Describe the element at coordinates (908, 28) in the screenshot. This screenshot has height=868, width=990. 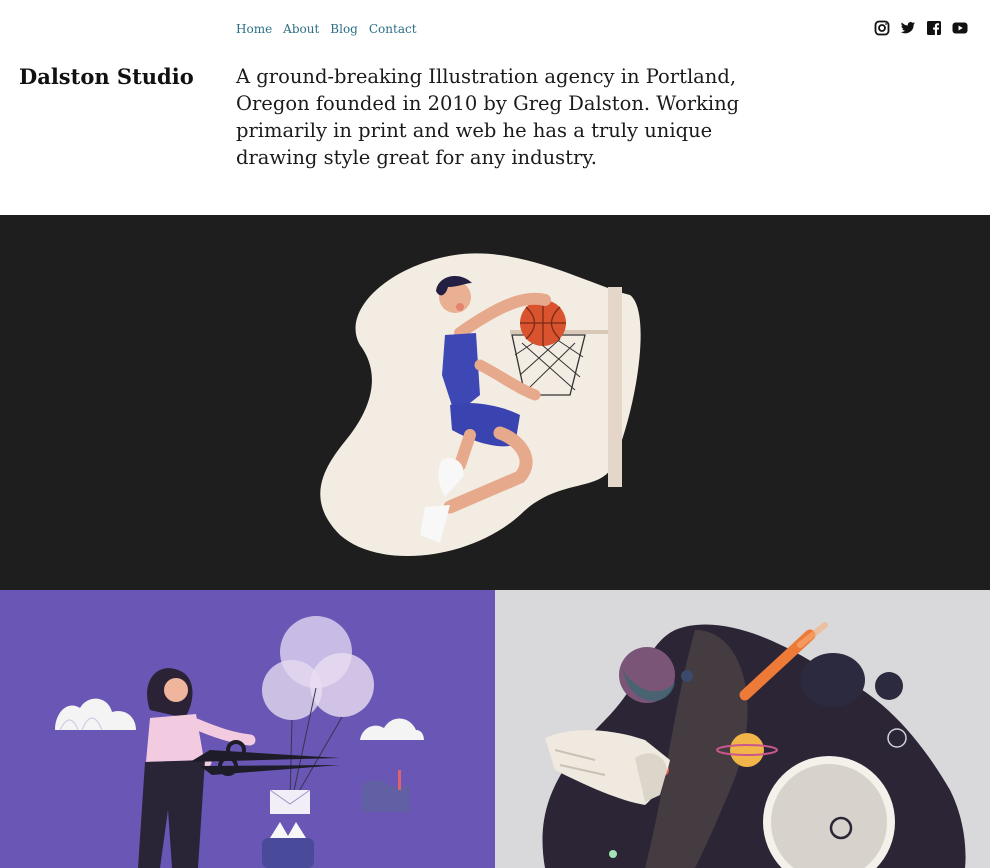
I see `twitter-icon` at that location.